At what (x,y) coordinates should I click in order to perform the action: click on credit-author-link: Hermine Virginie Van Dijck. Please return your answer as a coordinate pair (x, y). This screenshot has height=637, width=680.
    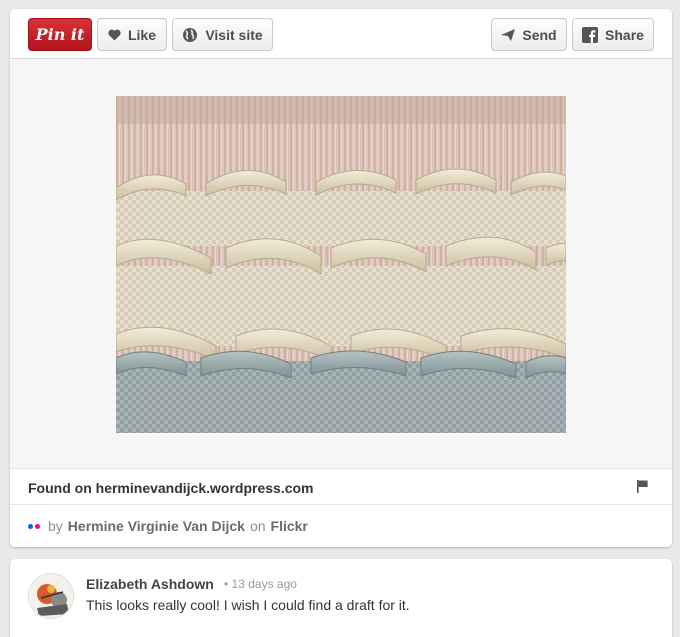
    Looking at the image, I should click on (156, 526).